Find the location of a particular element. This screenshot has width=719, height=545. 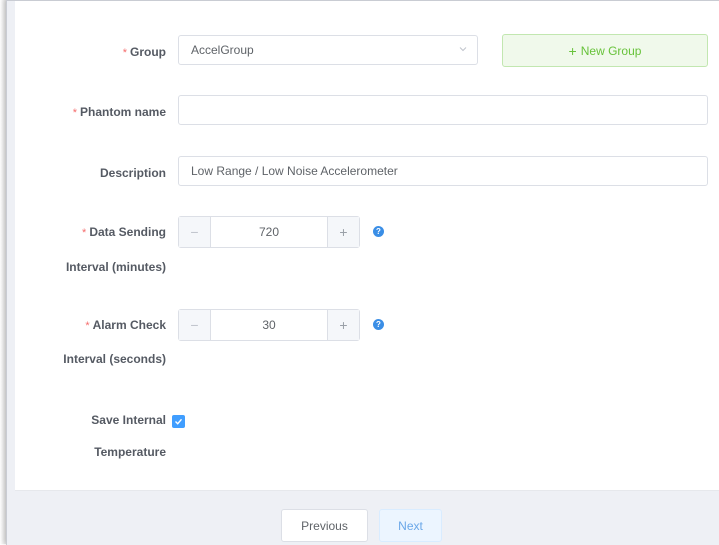

alarm-check-value: 30 is located at coordinates (269, 325).